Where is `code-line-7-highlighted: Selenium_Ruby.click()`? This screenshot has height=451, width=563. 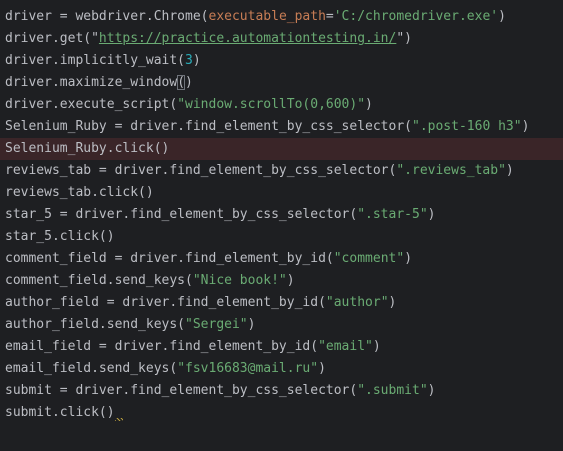
code-line-7-highlighted: Selenium_Ruby.click() is located at coordinates (281, 149).